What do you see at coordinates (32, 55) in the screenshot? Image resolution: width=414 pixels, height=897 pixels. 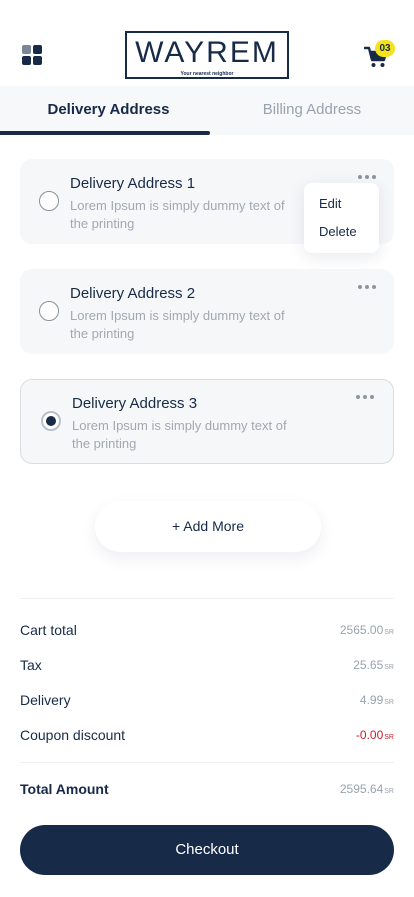 I see `grid-menu-icon` at bounding box center [32, 55].